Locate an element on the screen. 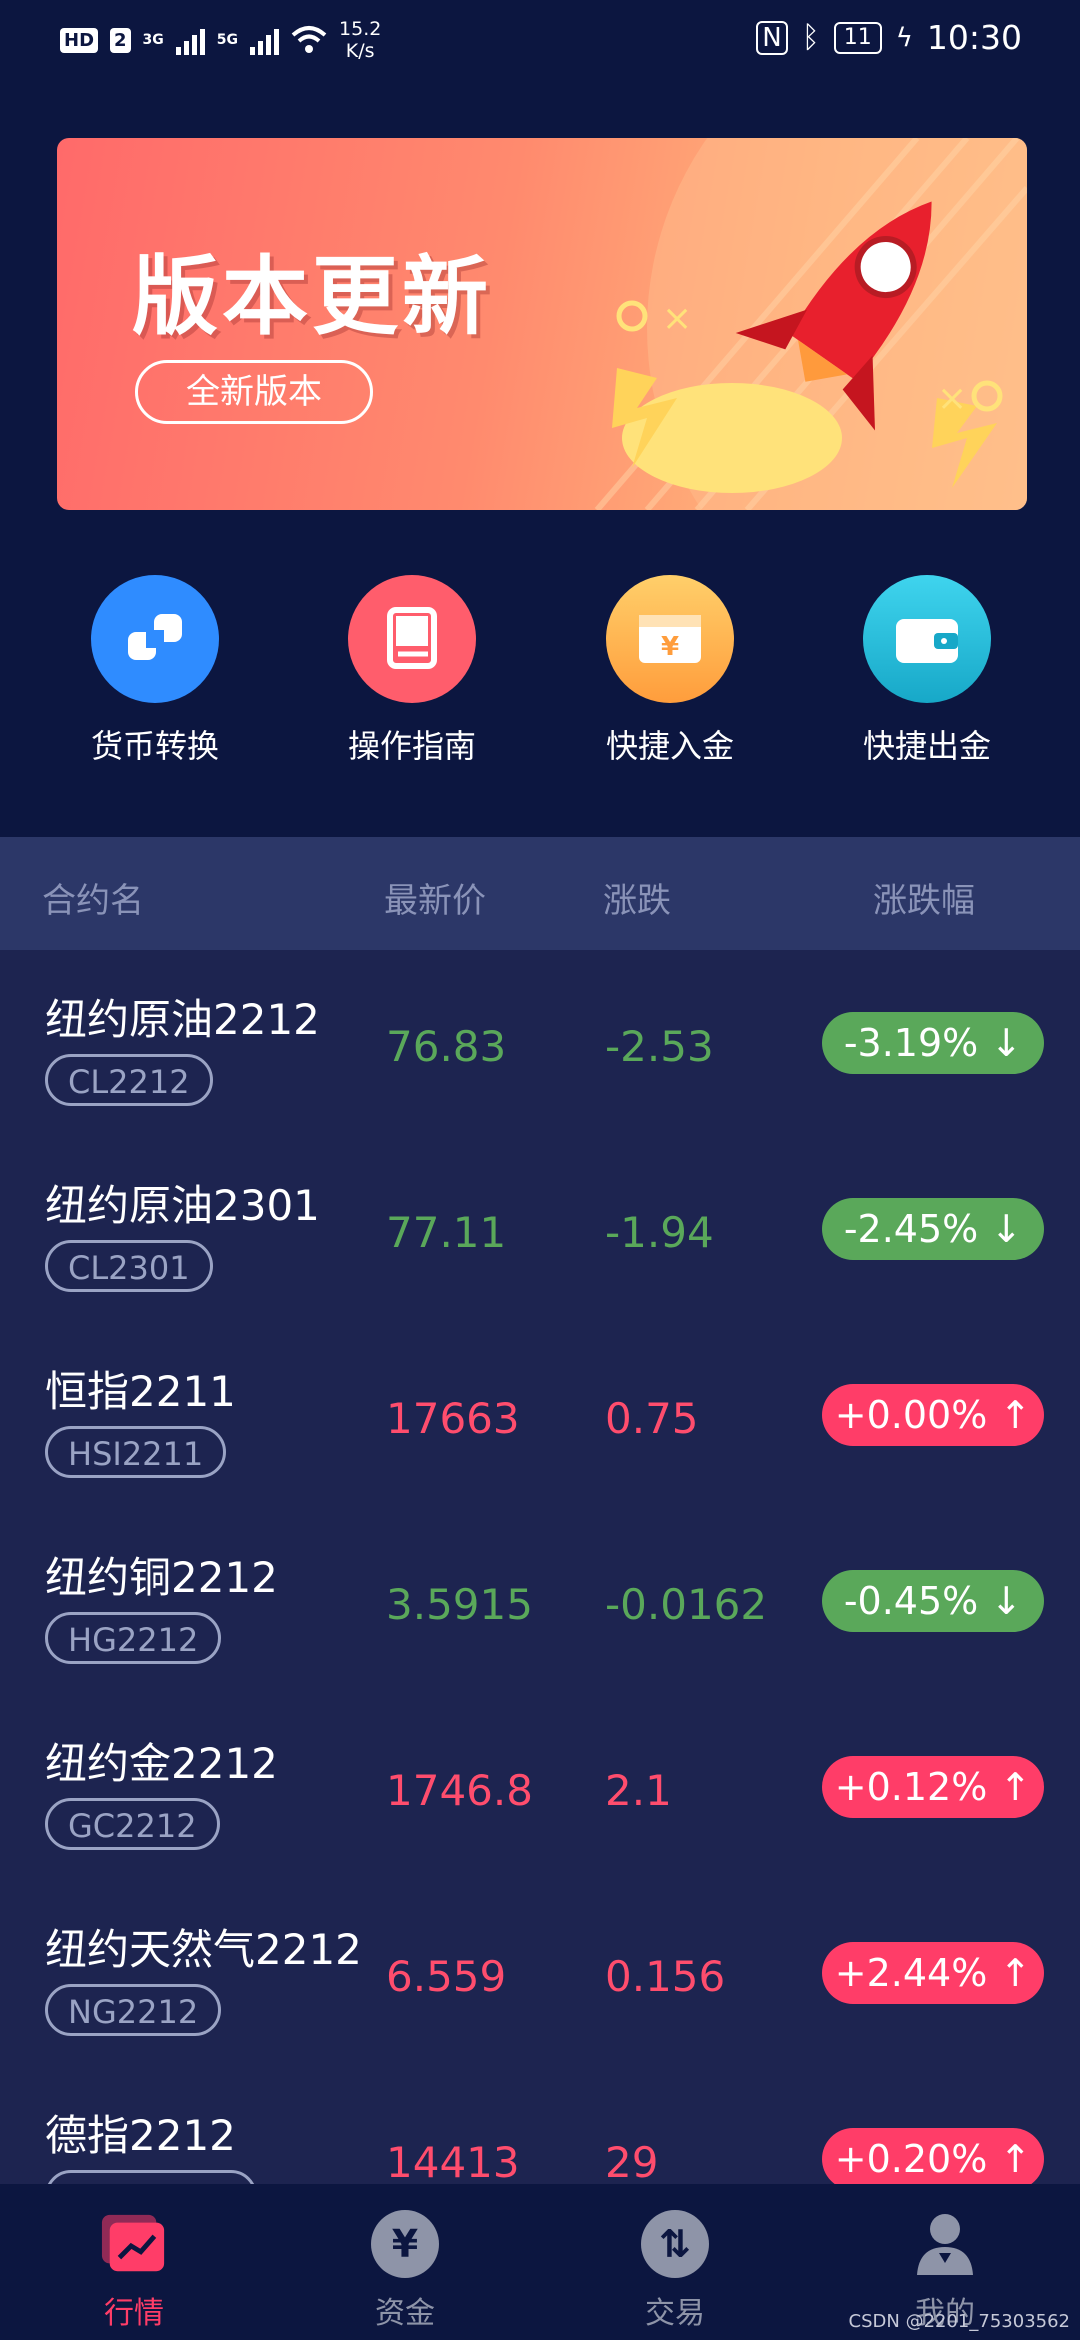 Image resolution: width=1080 pixels, height=2340 pixels. wifi-icon is located at coordinates (309, 39).